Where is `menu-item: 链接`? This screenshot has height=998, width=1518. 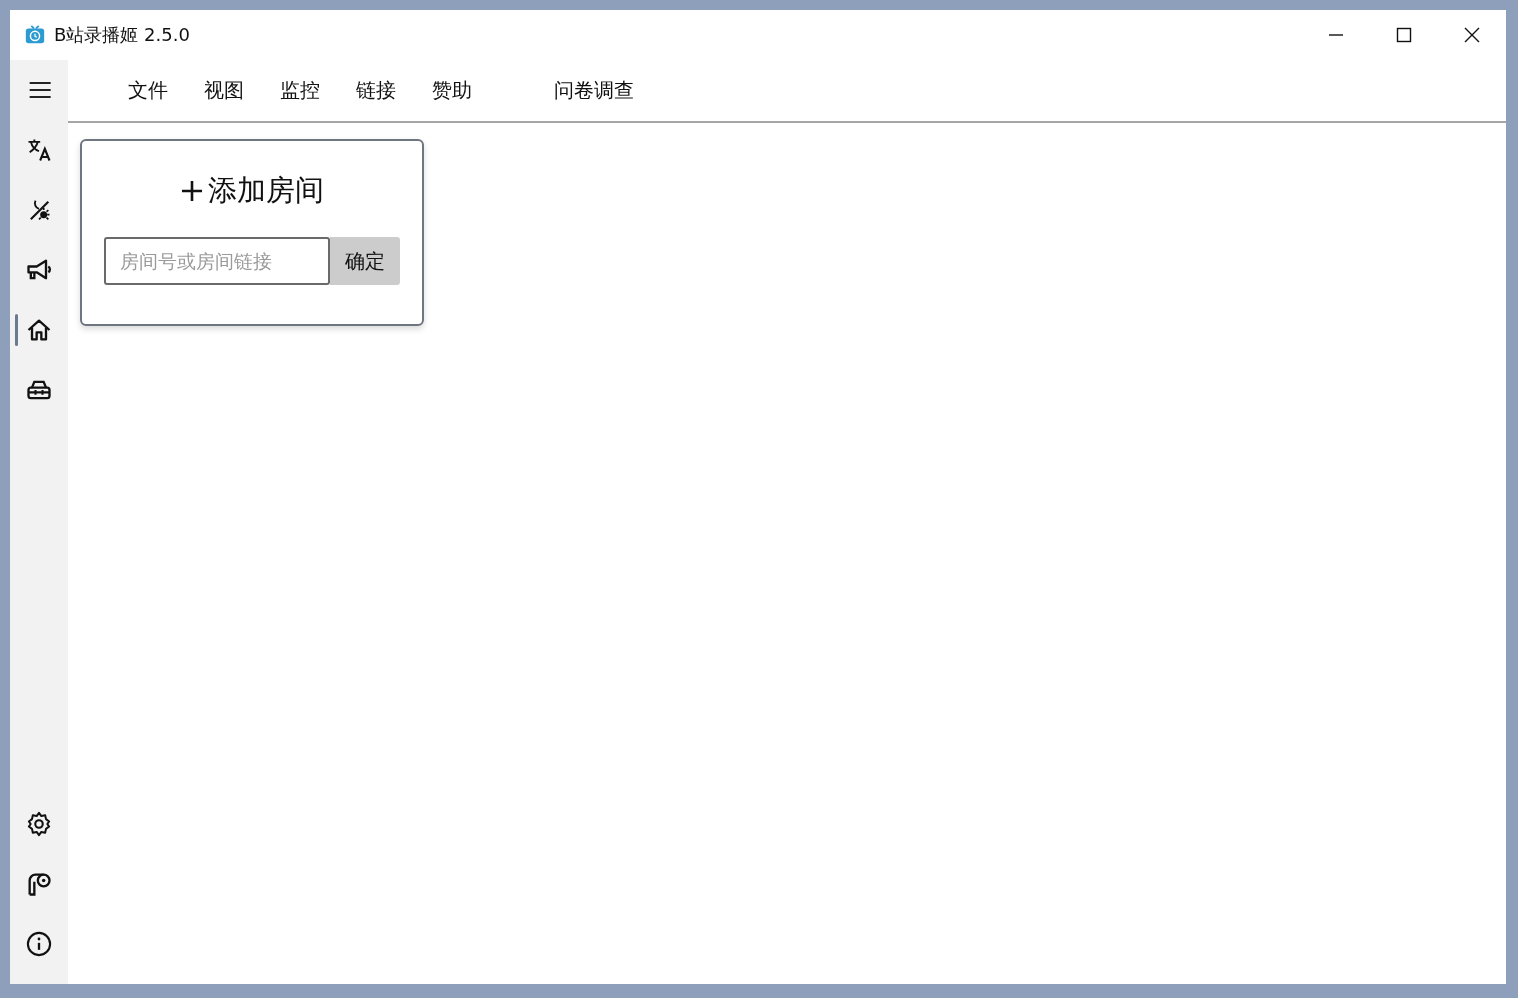
menu-item: 链接 is located at coordinates (376, 90).